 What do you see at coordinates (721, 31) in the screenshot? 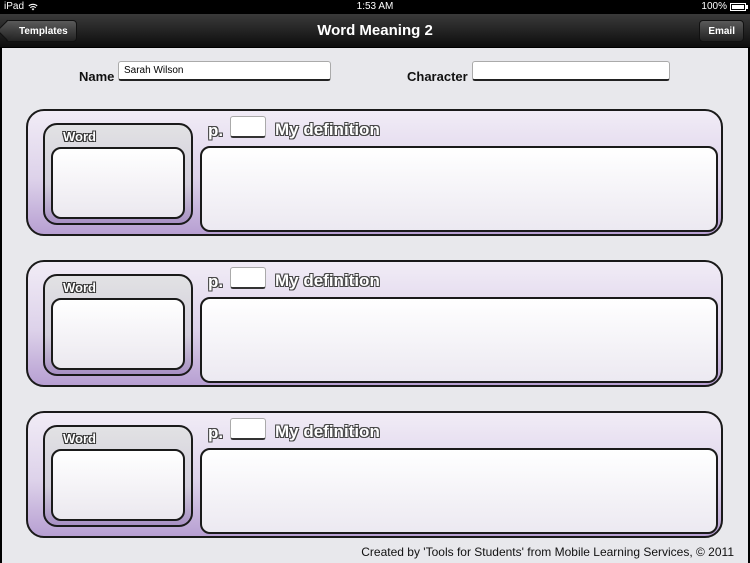
I see `email-button: Email` at bounding box center [721, 31].